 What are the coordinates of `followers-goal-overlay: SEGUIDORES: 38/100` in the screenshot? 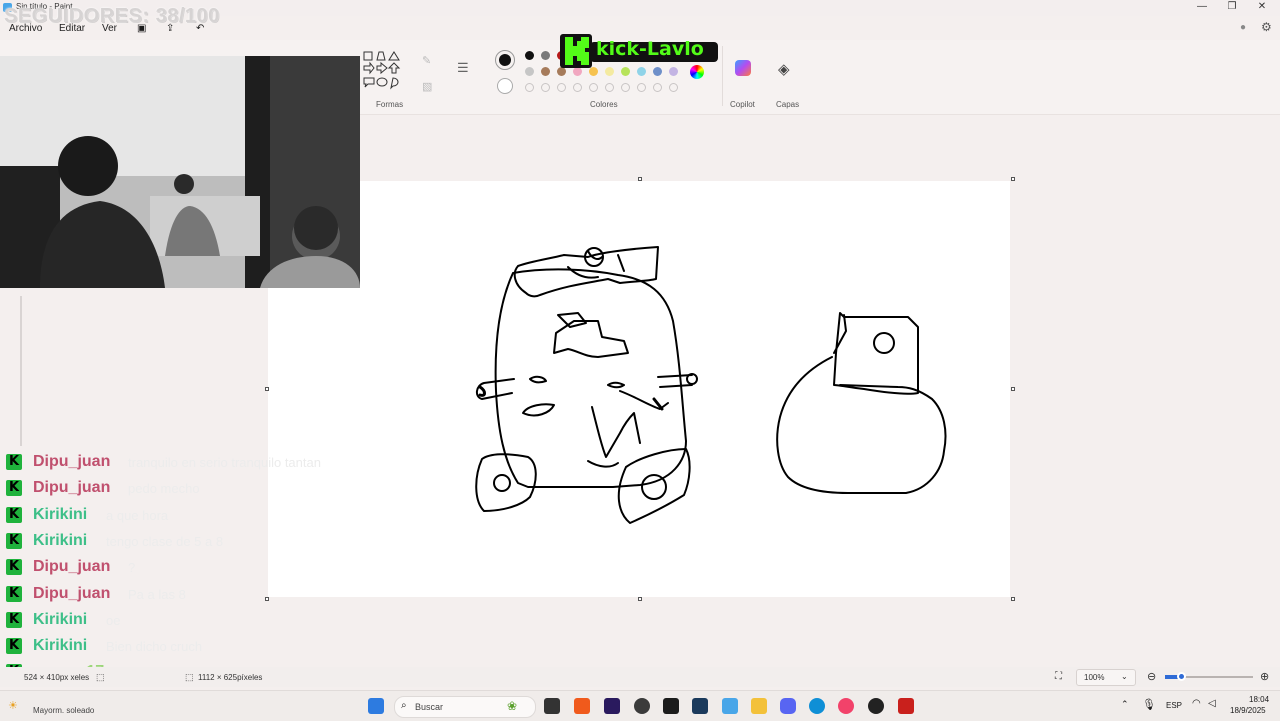 It's located at (112, 16).